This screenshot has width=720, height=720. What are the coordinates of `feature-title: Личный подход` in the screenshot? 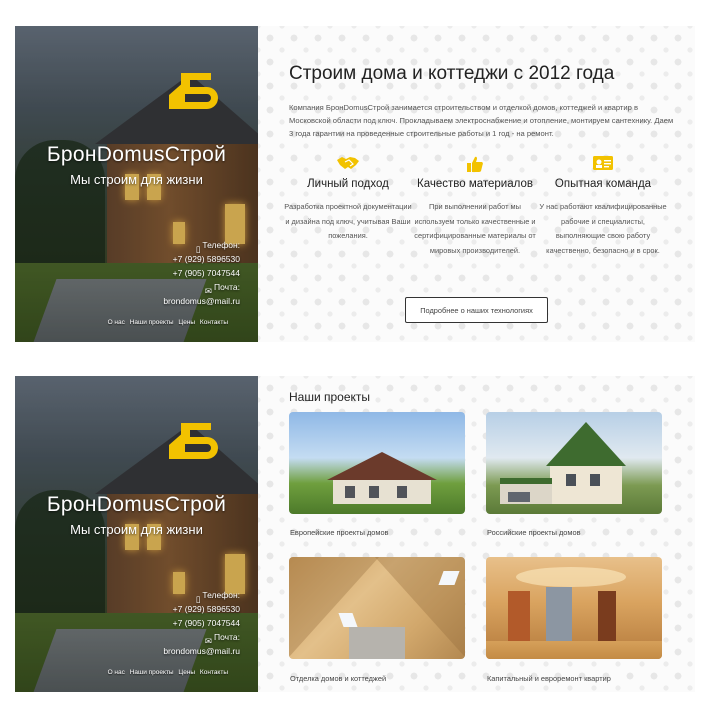 It's located at (348, 184).